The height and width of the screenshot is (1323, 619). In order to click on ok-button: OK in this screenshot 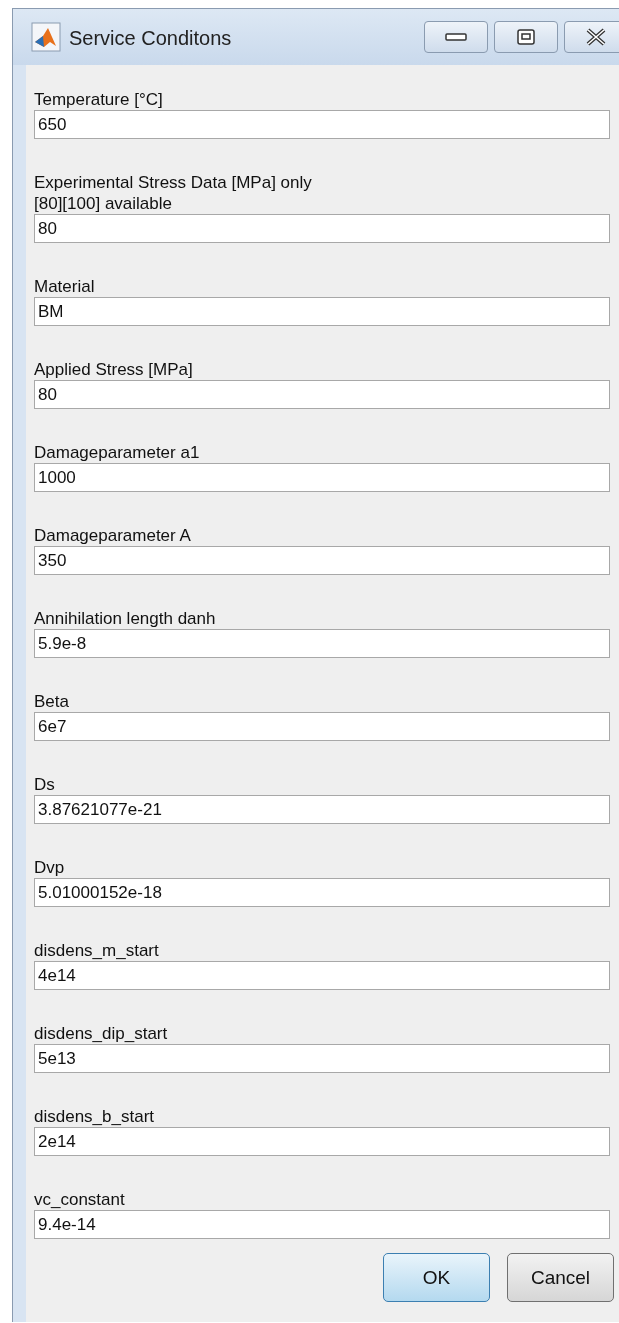, I will do `click(436, 1277)`.